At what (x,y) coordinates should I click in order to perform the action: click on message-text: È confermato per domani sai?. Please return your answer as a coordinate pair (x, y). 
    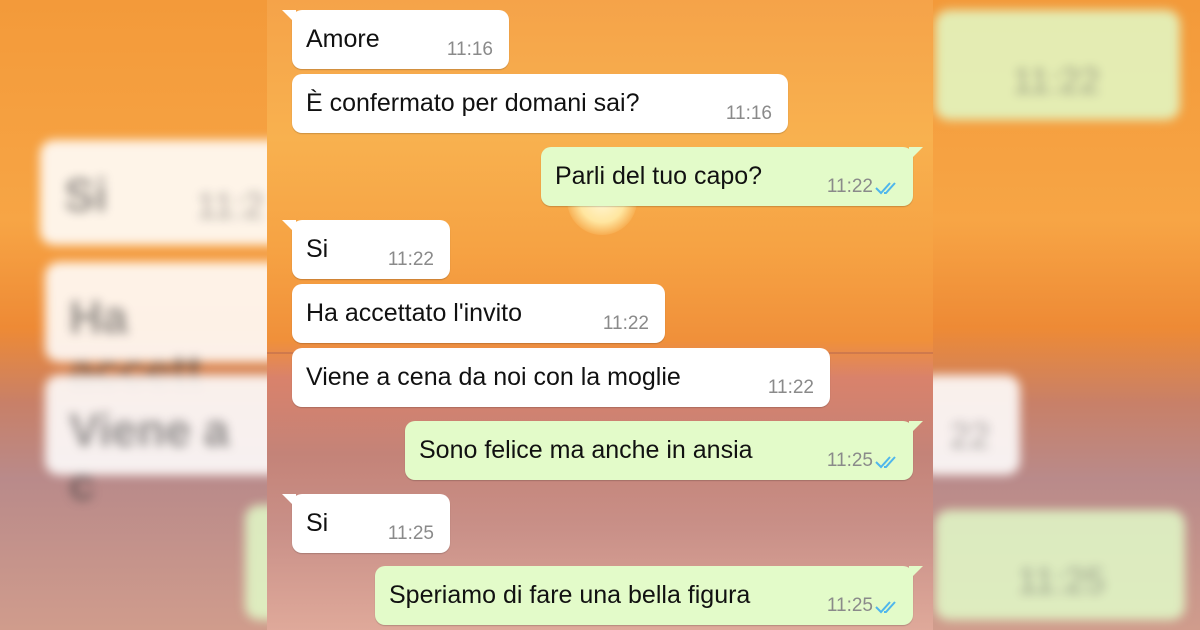
    Looking at the image, I should click on (473, 103).